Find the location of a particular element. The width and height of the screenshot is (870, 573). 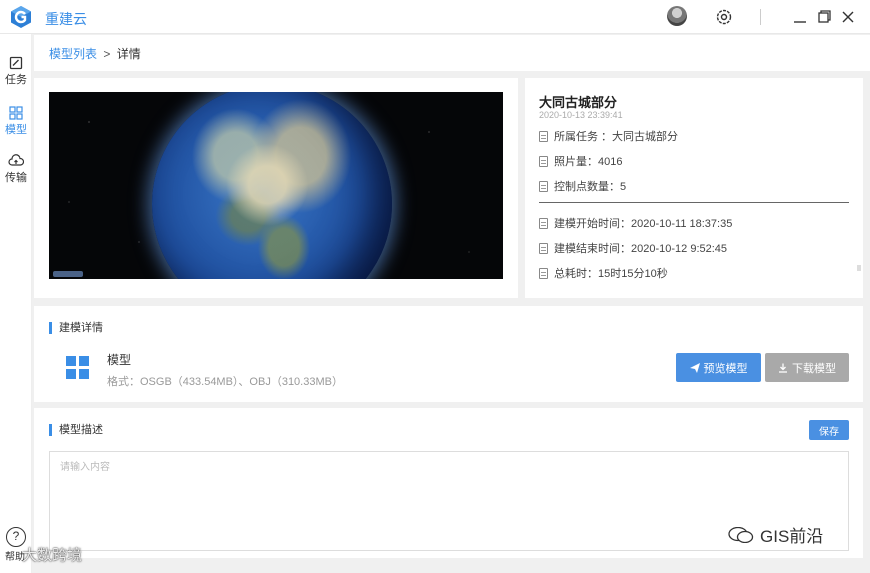

gear-icon is located at coordinates (724, 17).